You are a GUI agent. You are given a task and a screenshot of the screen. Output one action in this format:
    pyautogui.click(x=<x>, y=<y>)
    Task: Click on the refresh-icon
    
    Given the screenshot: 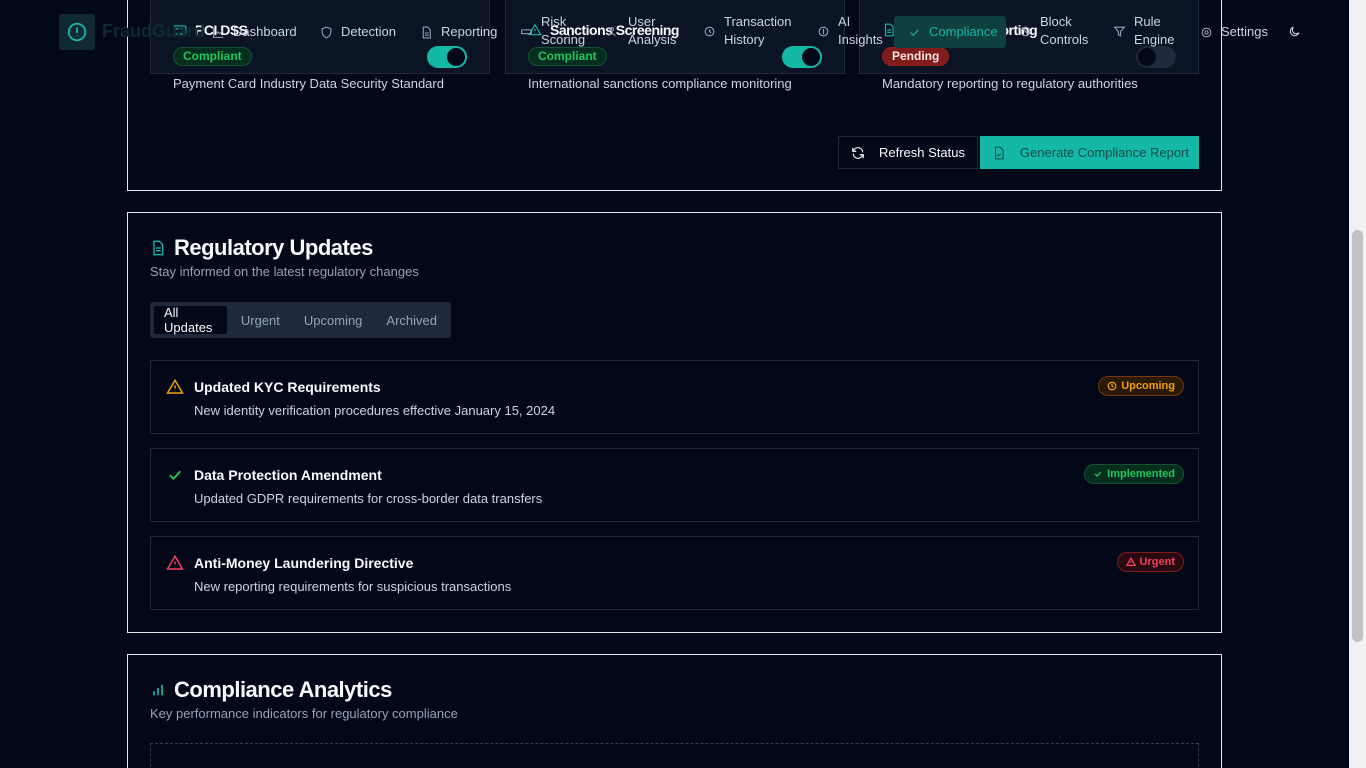 What is the action you would take?
    pyautogui.click(x=858, y=152)
    